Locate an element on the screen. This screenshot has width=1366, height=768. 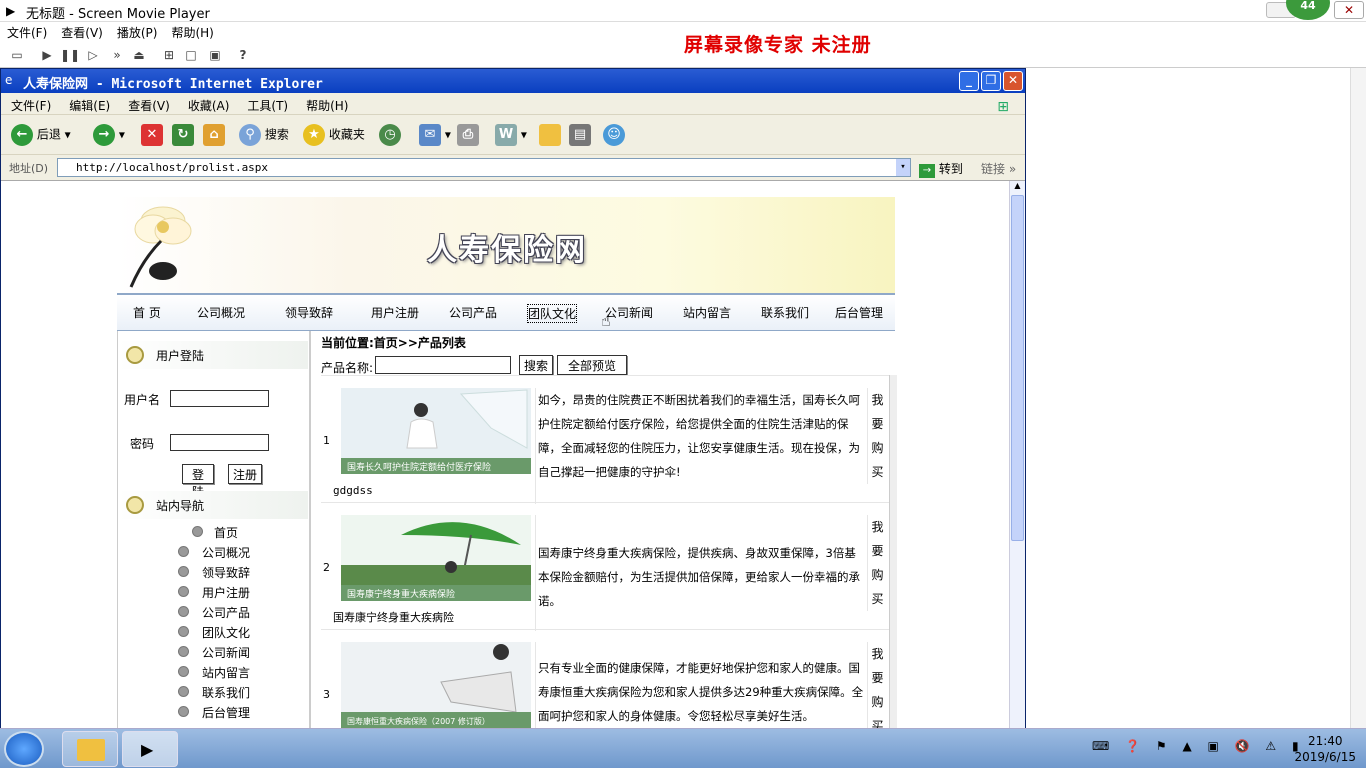
product-number: 1 is located at coordinates (326, 440).